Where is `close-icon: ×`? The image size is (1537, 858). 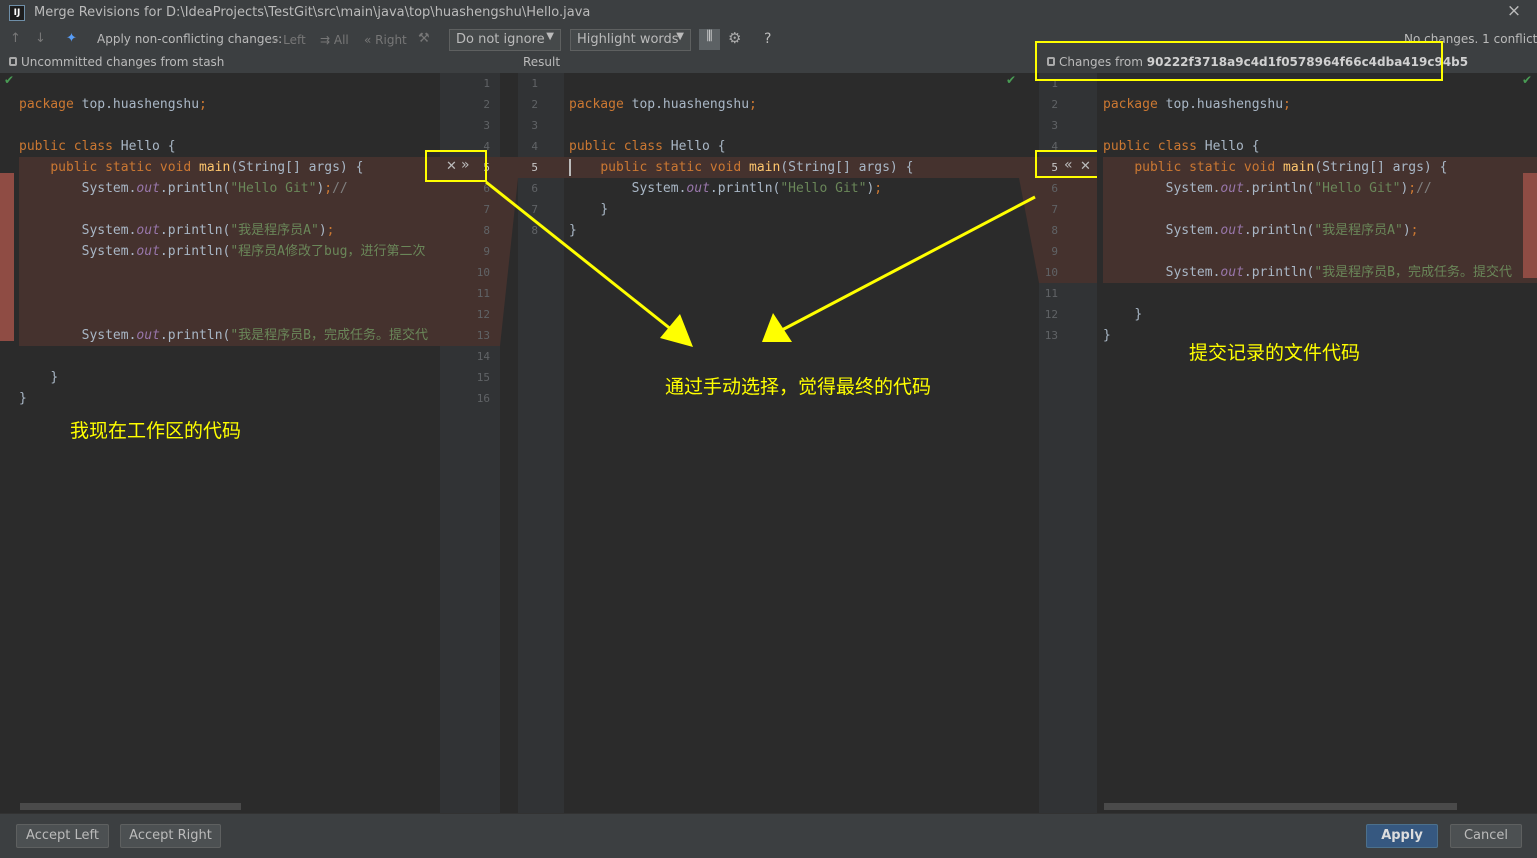
close-icon: × is located at coordinates (1514, 12).